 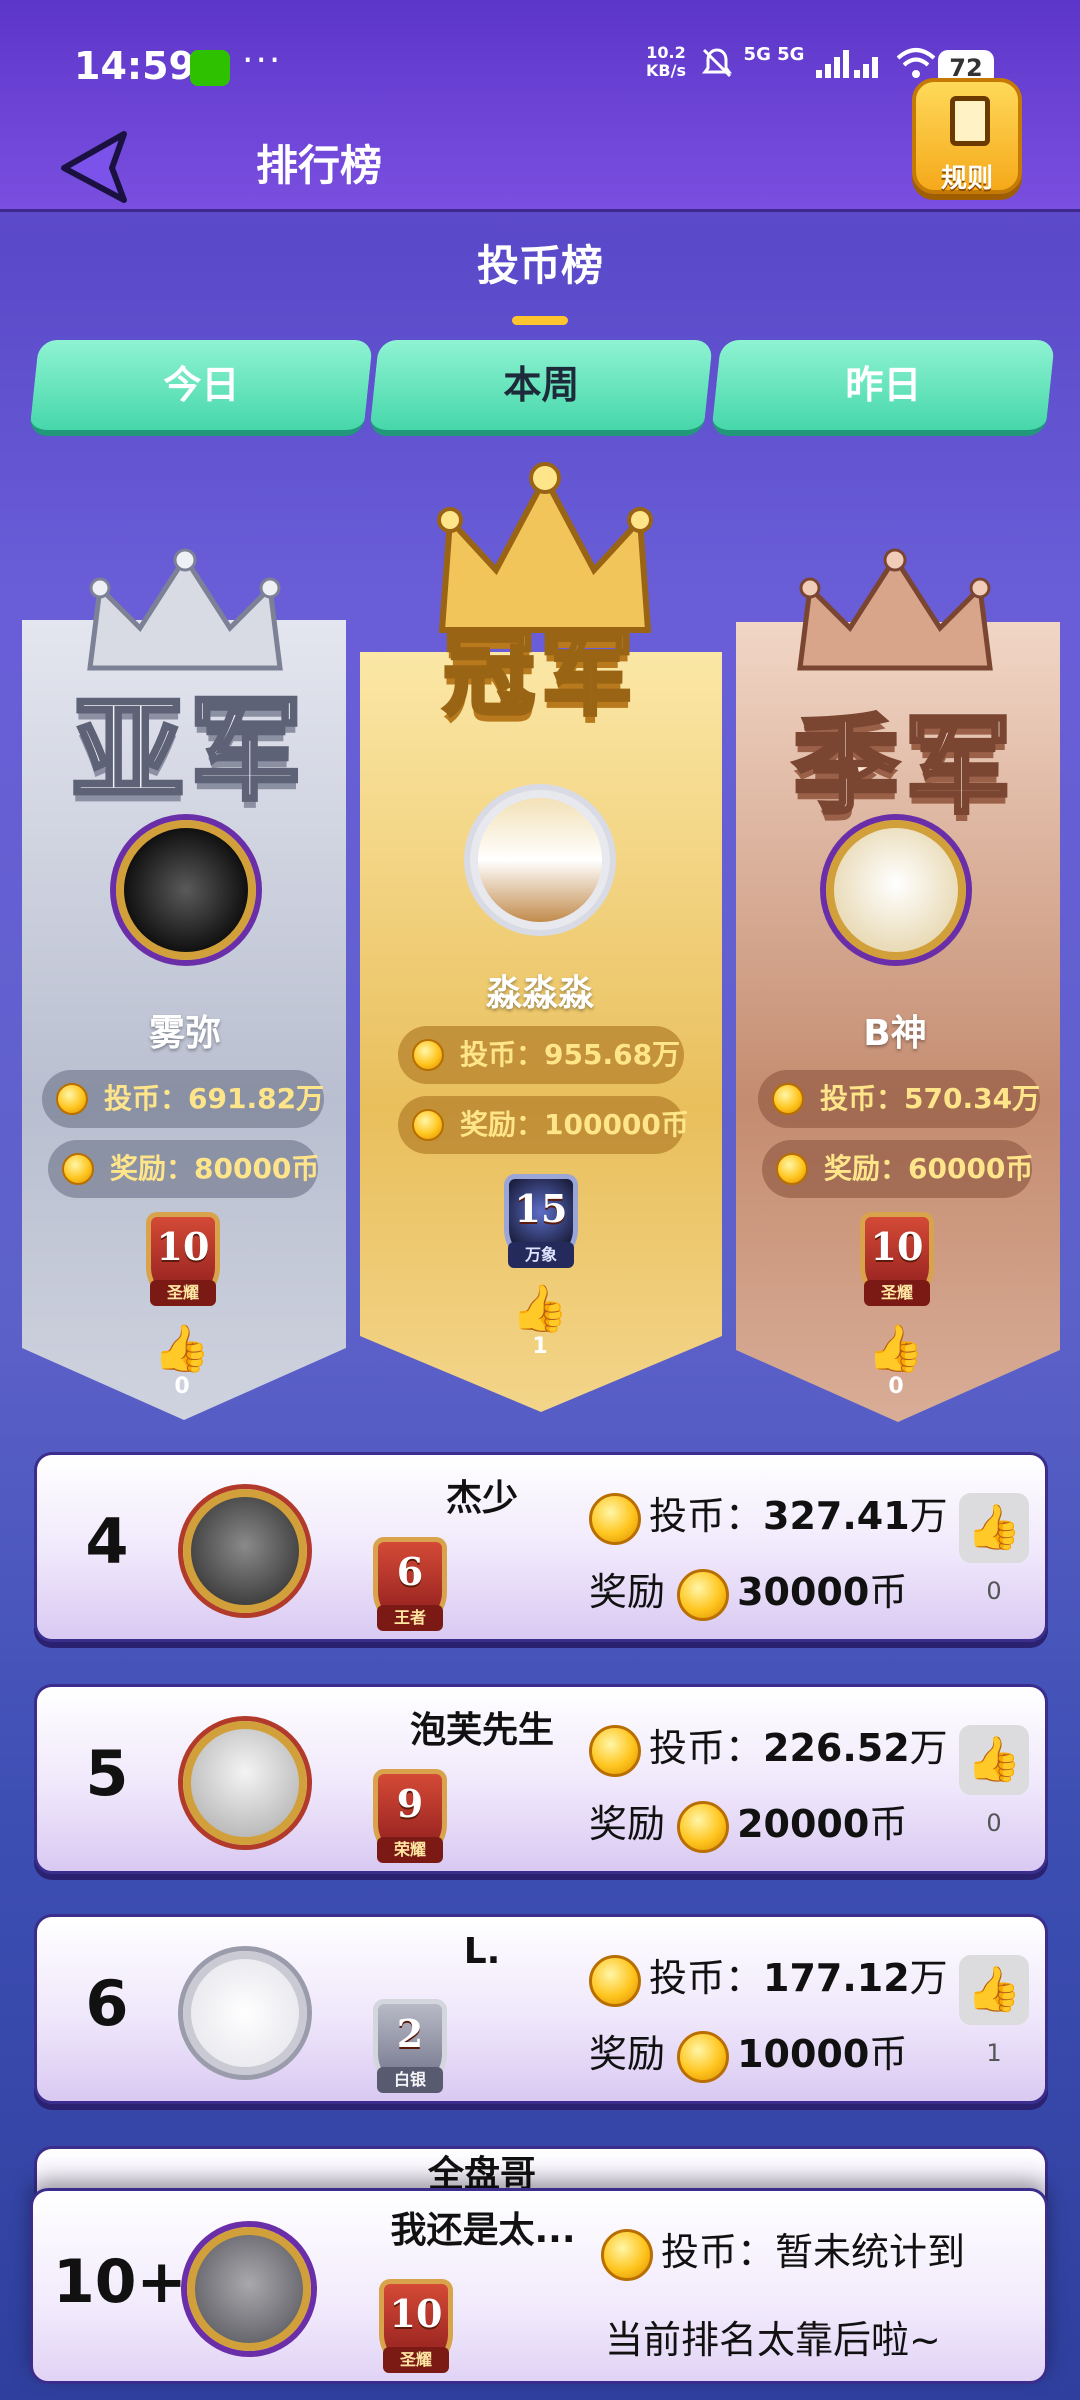 What do you see at coordinates (410, 2033) in the screenshot?
I see `level-badge-number: 2` at bounding box center [410, 2033].